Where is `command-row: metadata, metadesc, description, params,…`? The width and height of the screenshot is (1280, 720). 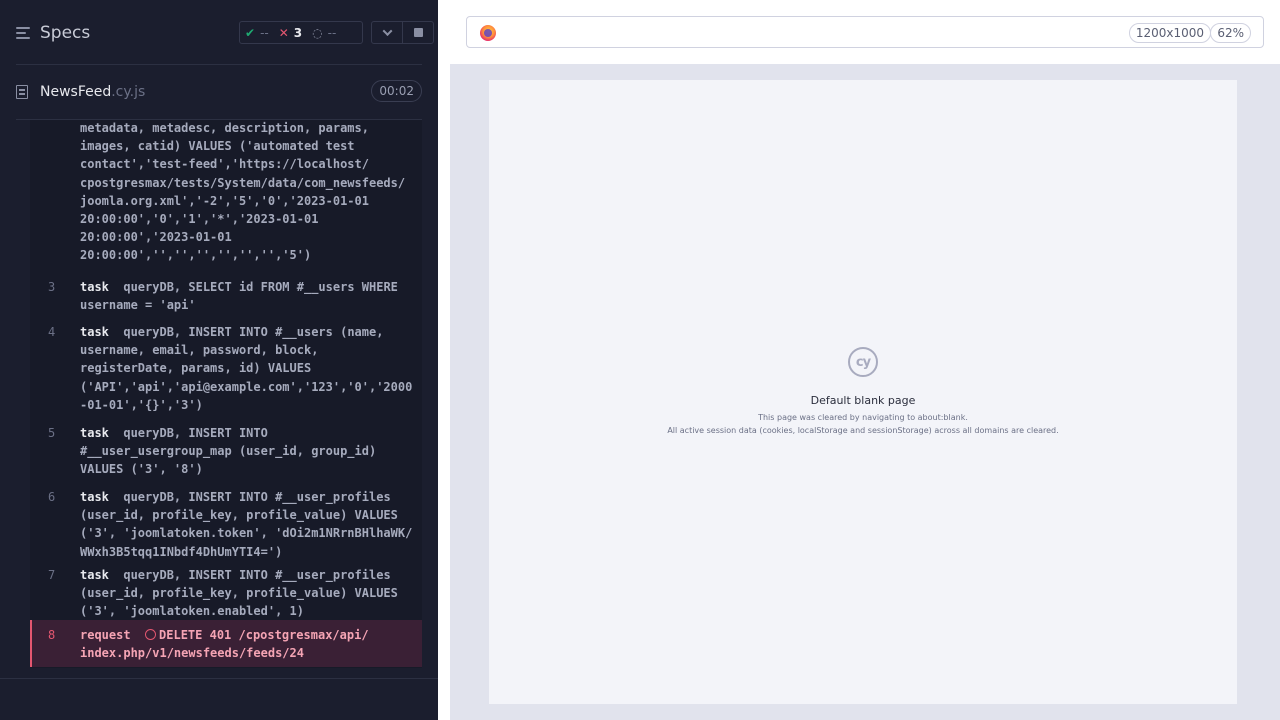
command-row: metadata, metadesc, description, params,… is located at coordinates (226, 193).